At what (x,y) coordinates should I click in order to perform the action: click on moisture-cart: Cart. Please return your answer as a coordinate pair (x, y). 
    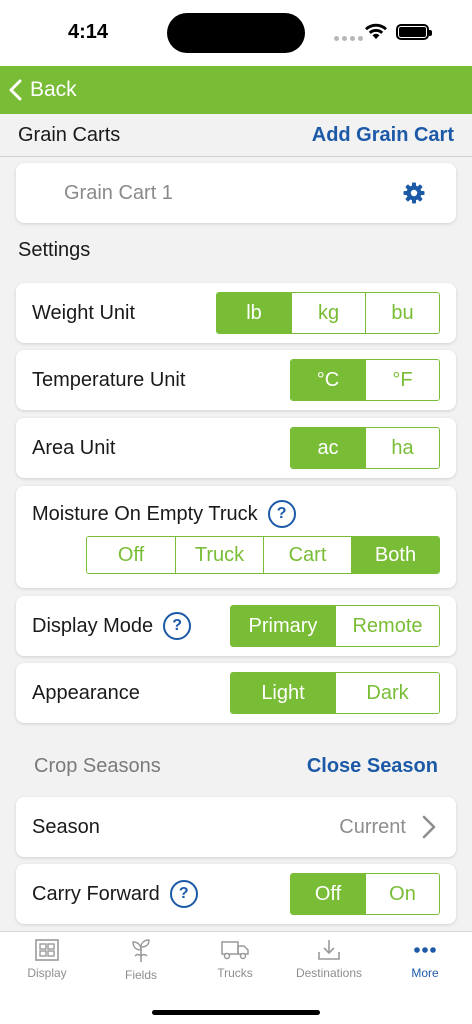
    Looking at the image, I should click on (307, 555).